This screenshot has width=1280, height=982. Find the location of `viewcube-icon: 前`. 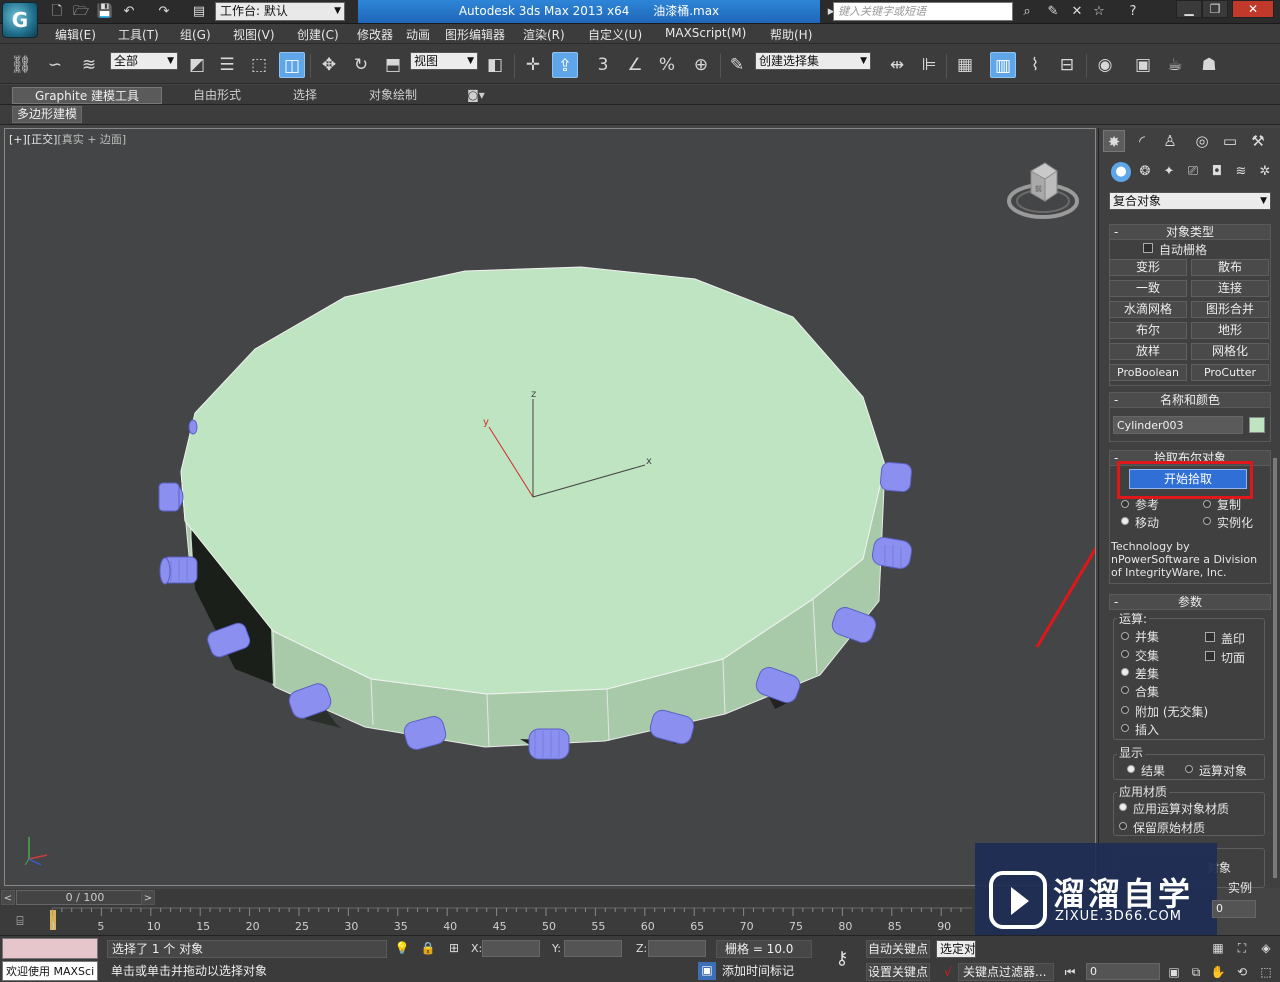

viewcube-icon: 前 is located at coordinates (1043, 189).